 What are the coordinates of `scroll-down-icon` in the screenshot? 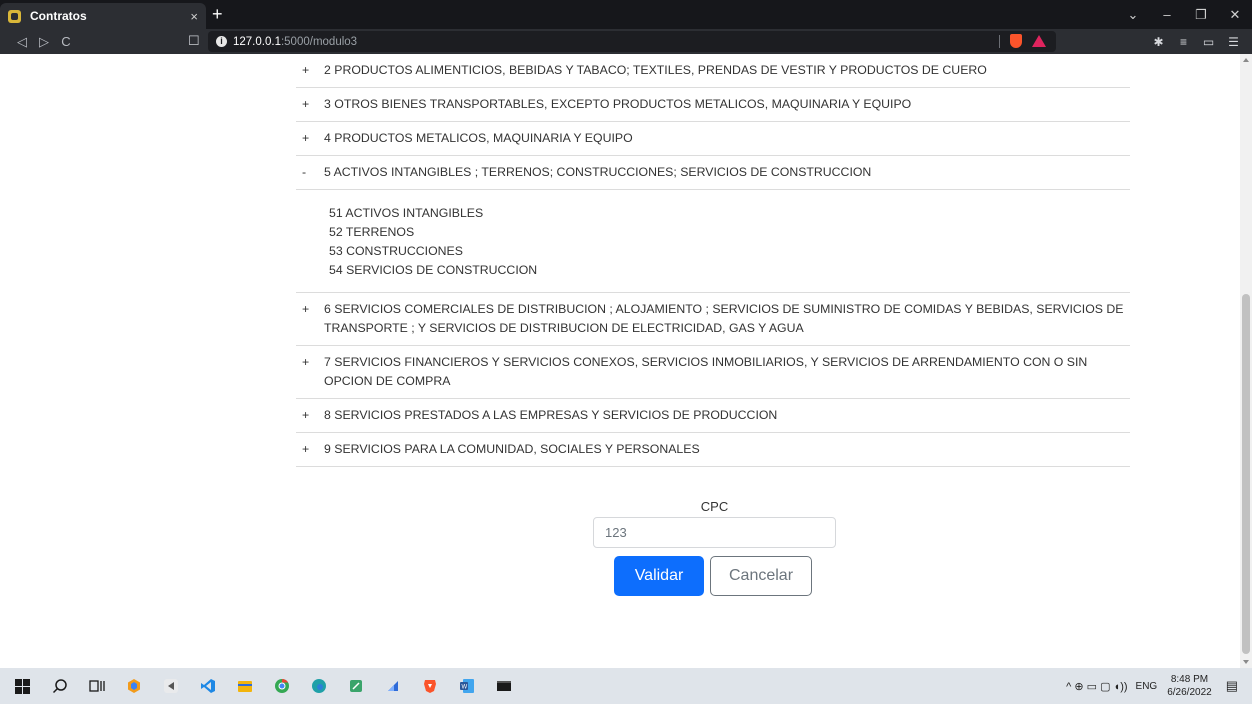 It's located at (1246, 662).